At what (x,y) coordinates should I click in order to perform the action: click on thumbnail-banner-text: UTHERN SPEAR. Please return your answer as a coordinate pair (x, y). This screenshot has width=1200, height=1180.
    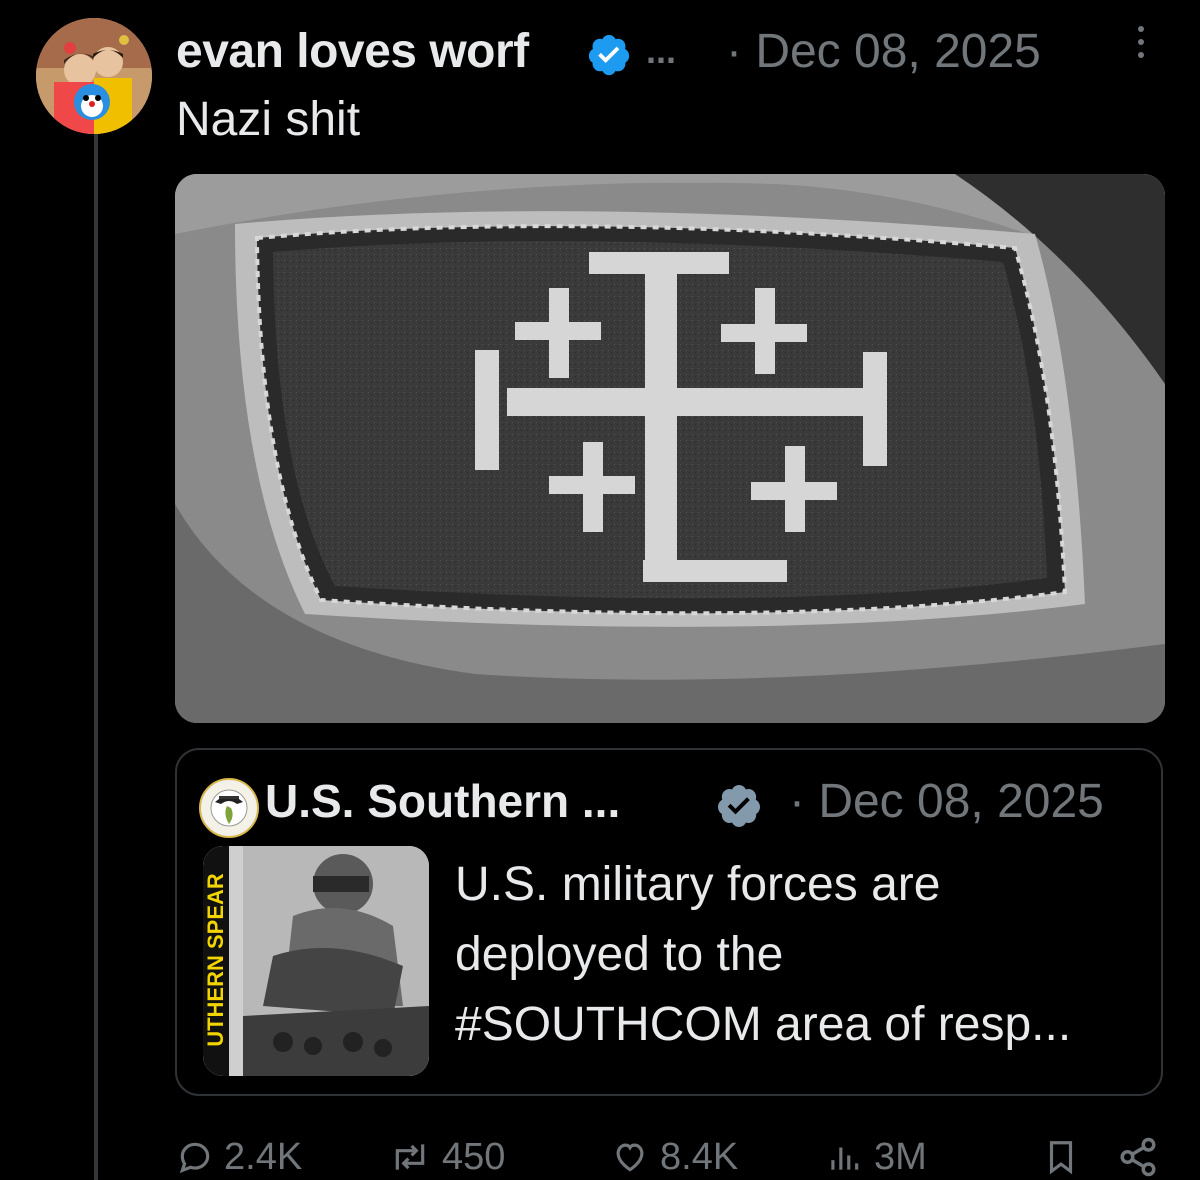
    Looking at the image, I should click on (215, 960).